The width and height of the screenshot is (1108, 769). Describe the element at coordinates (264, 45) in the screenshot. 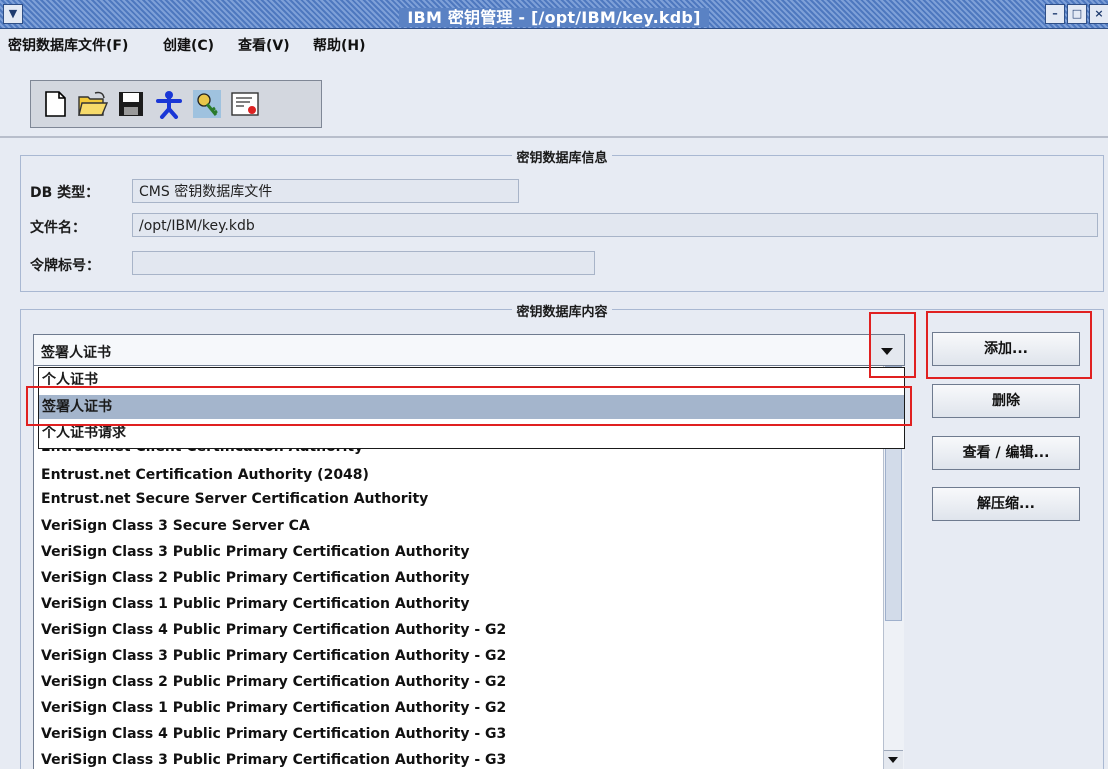

I see `menu-view: 查看(V)` at that location.